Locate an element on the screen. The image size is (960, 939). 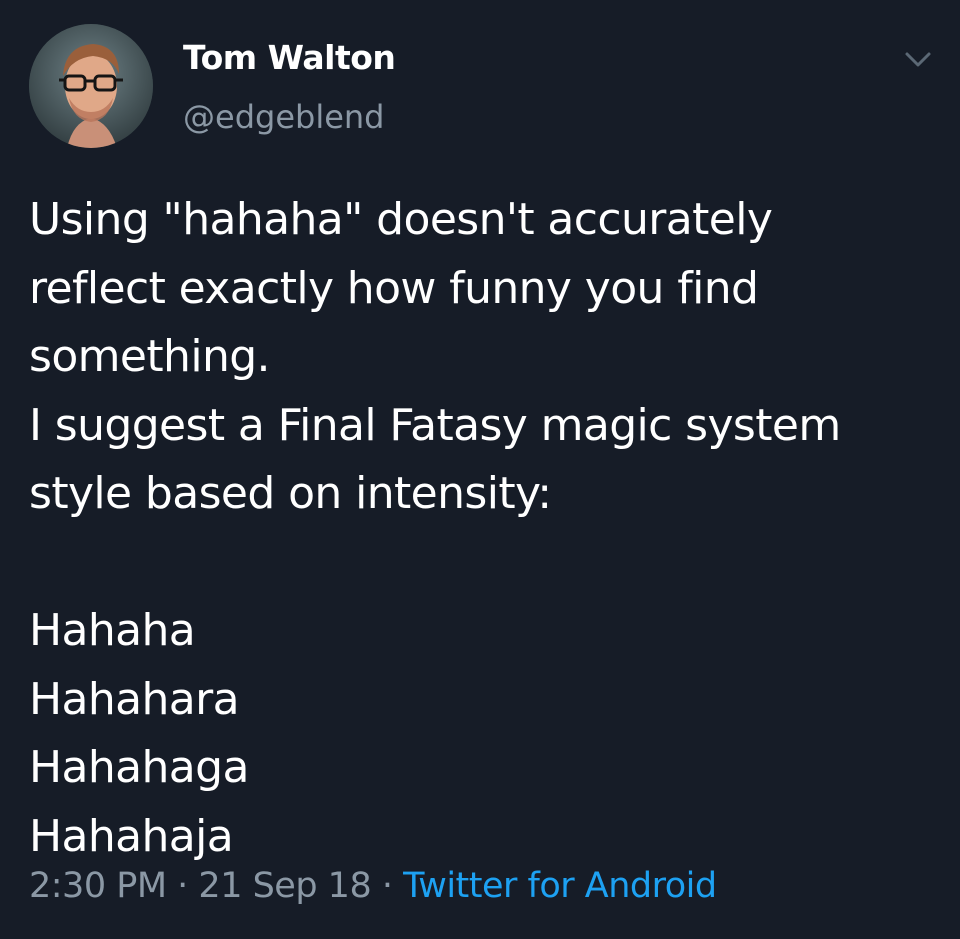
tweet-line: reflect exactly how funny you find is located at coordinates (394, 288).